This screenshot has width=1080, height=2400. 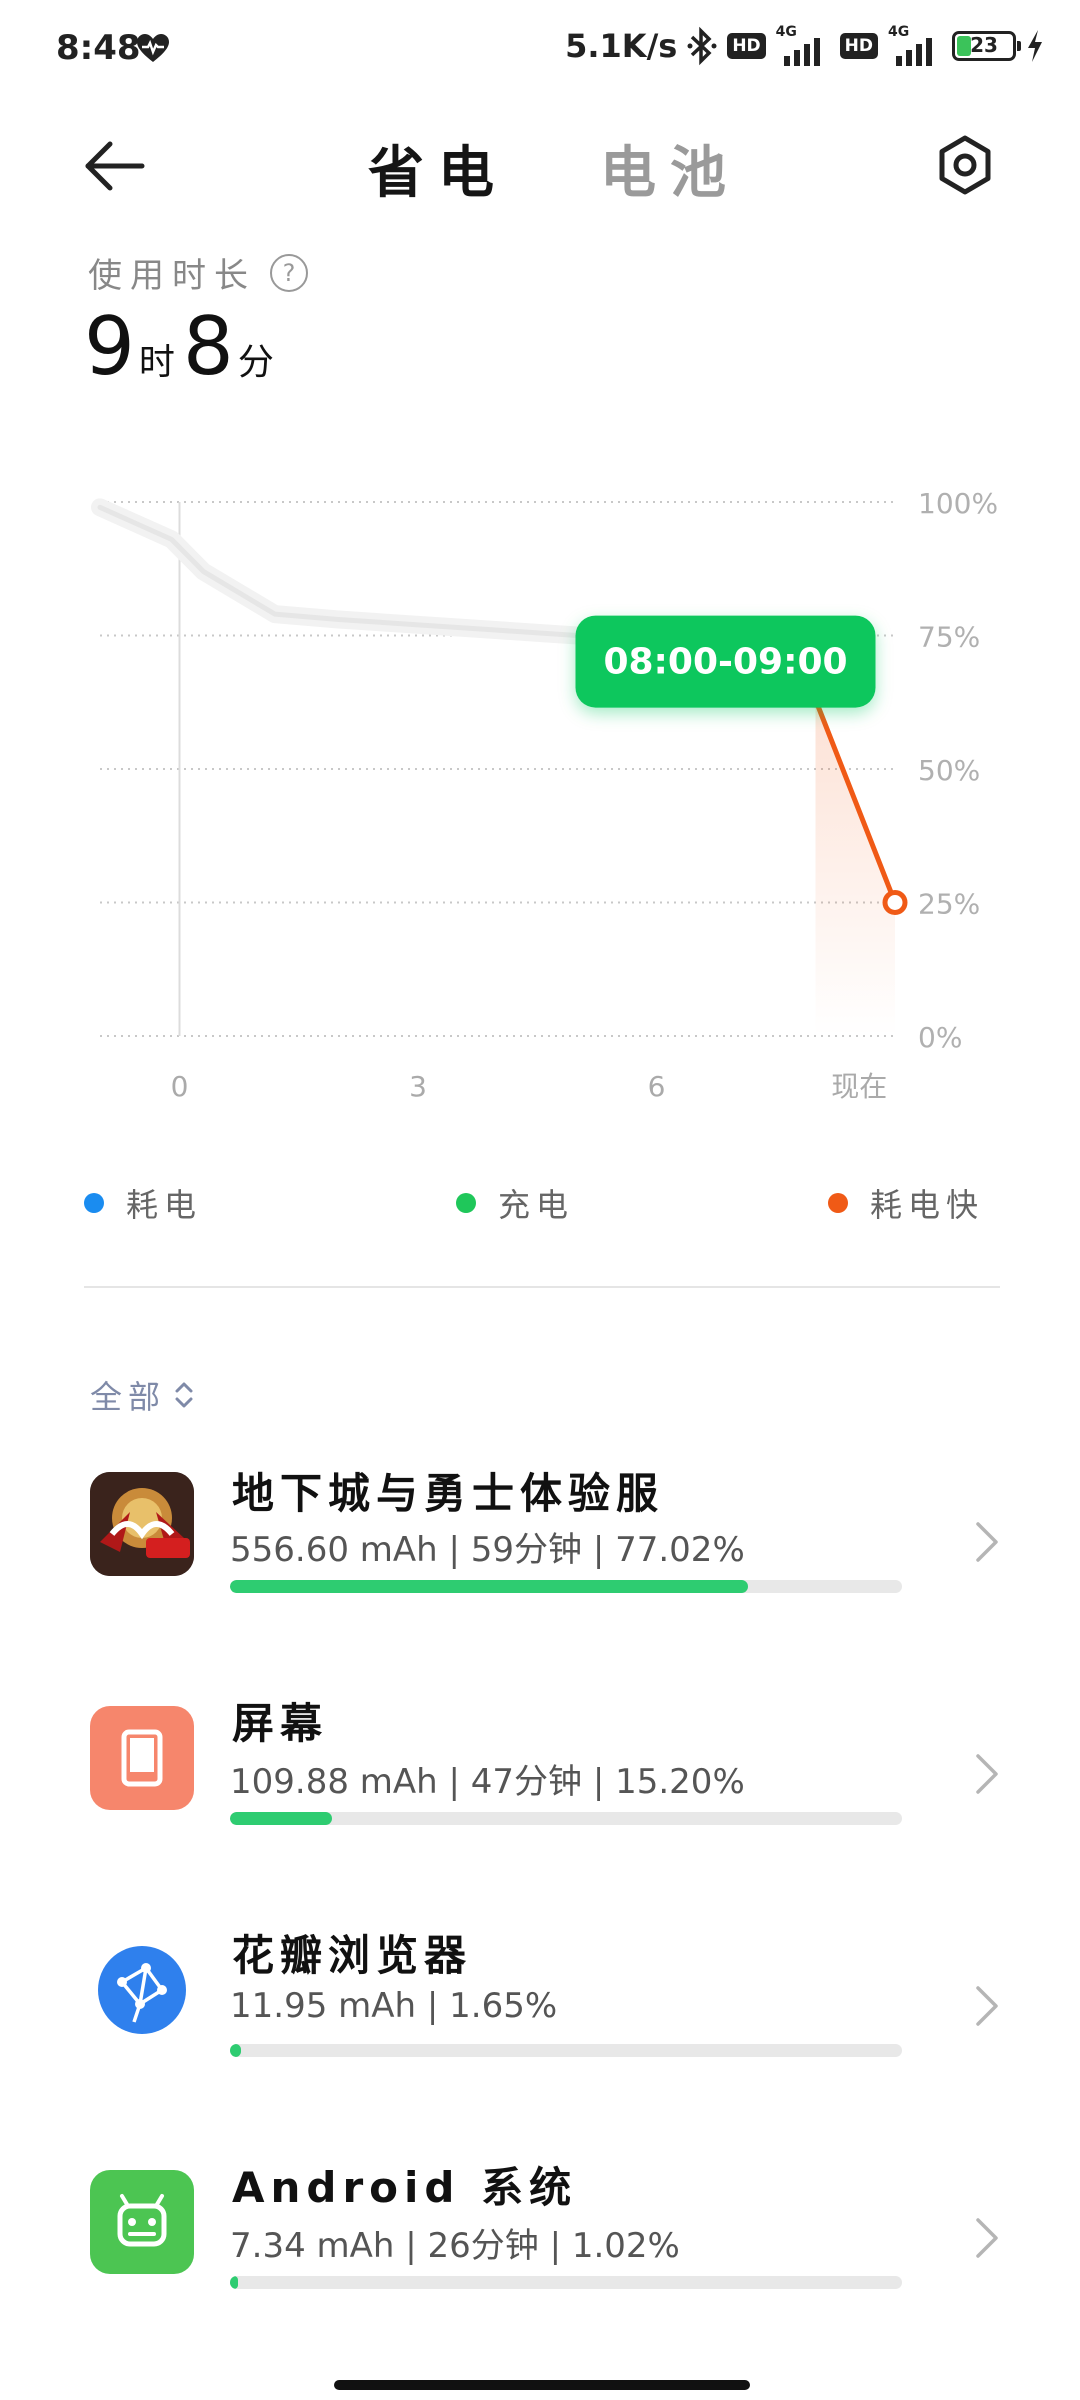 I want to click on browser-icon, so click(x=142, y=1990).